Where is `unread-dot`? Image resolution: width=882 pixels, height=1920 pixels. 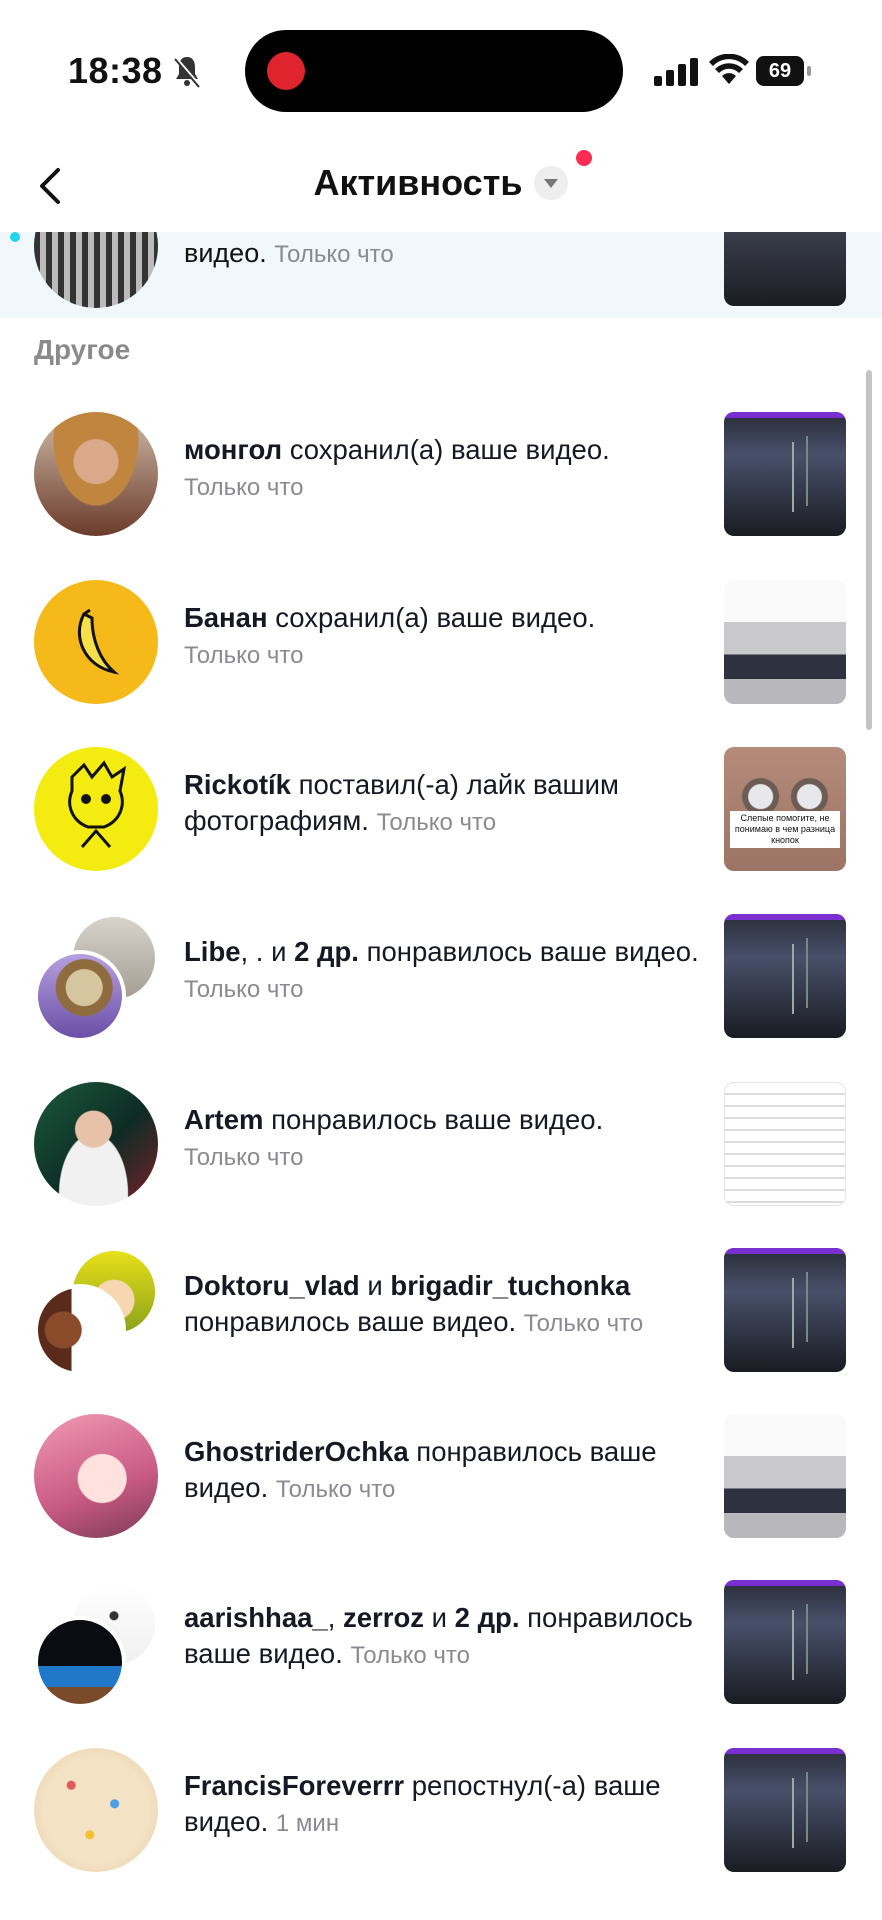
unread-dot is located at coordinates (15, 237).